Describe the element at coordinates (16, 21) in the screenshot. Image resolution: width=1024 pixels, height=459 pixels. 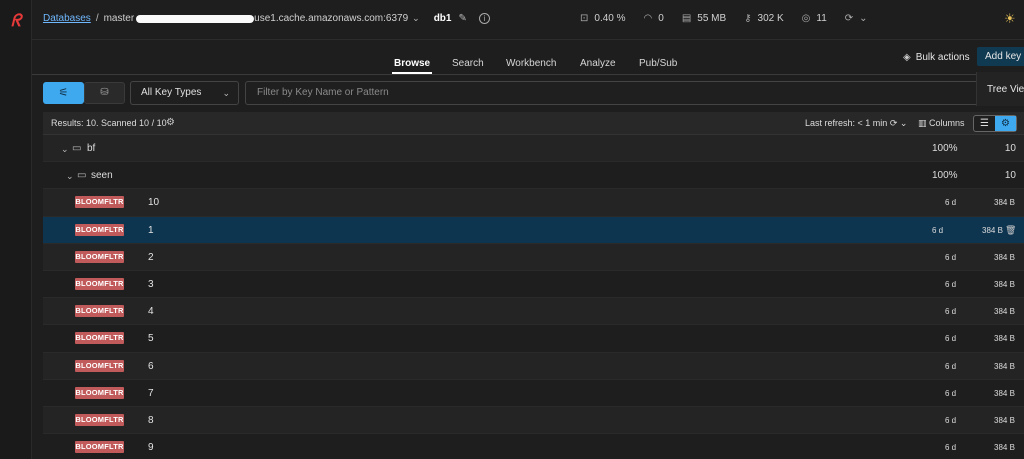
I see `redis-logo-icon: ᖇ` at that location.